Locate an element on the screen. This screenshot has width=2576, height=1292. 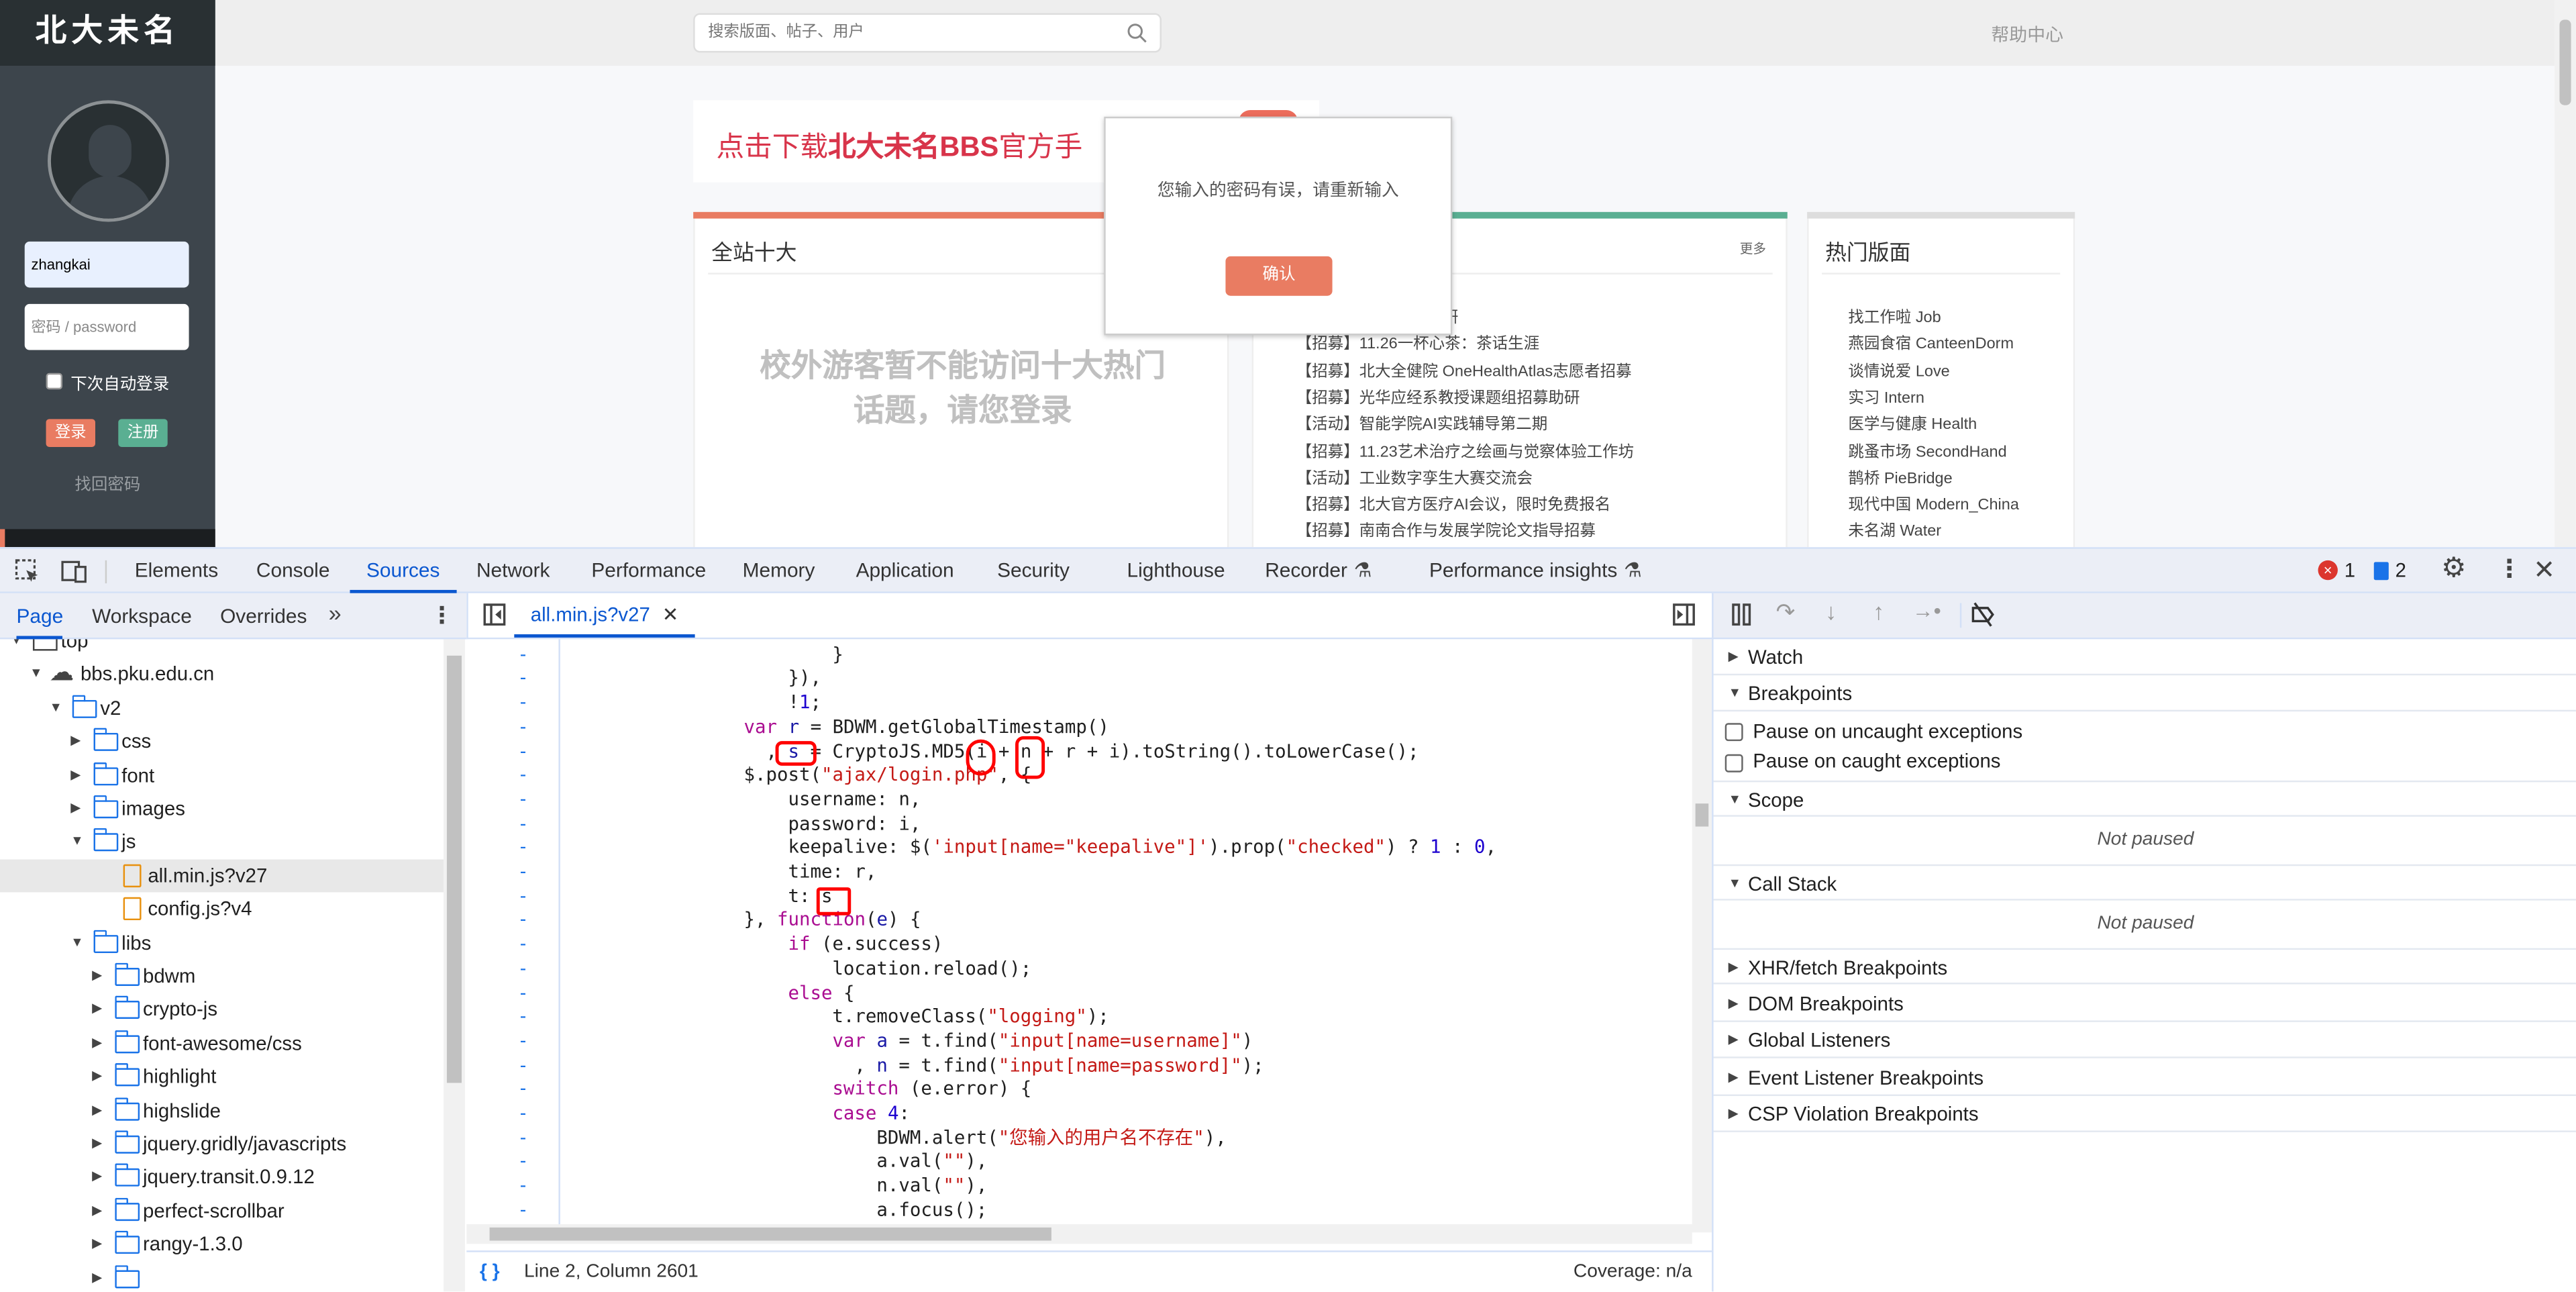
hot-board-item: 鹊桥 PieBridge is located at coordinates (1900, 476).